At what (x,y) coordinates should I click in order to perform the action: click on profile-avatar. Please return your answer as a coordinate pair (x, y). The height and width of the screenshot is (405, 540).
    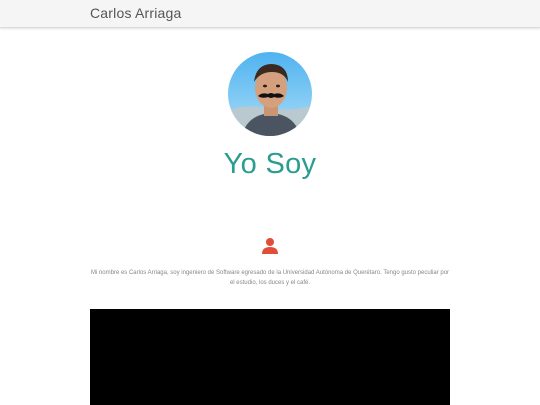
    Looking at the image, I should click on (270, 94).